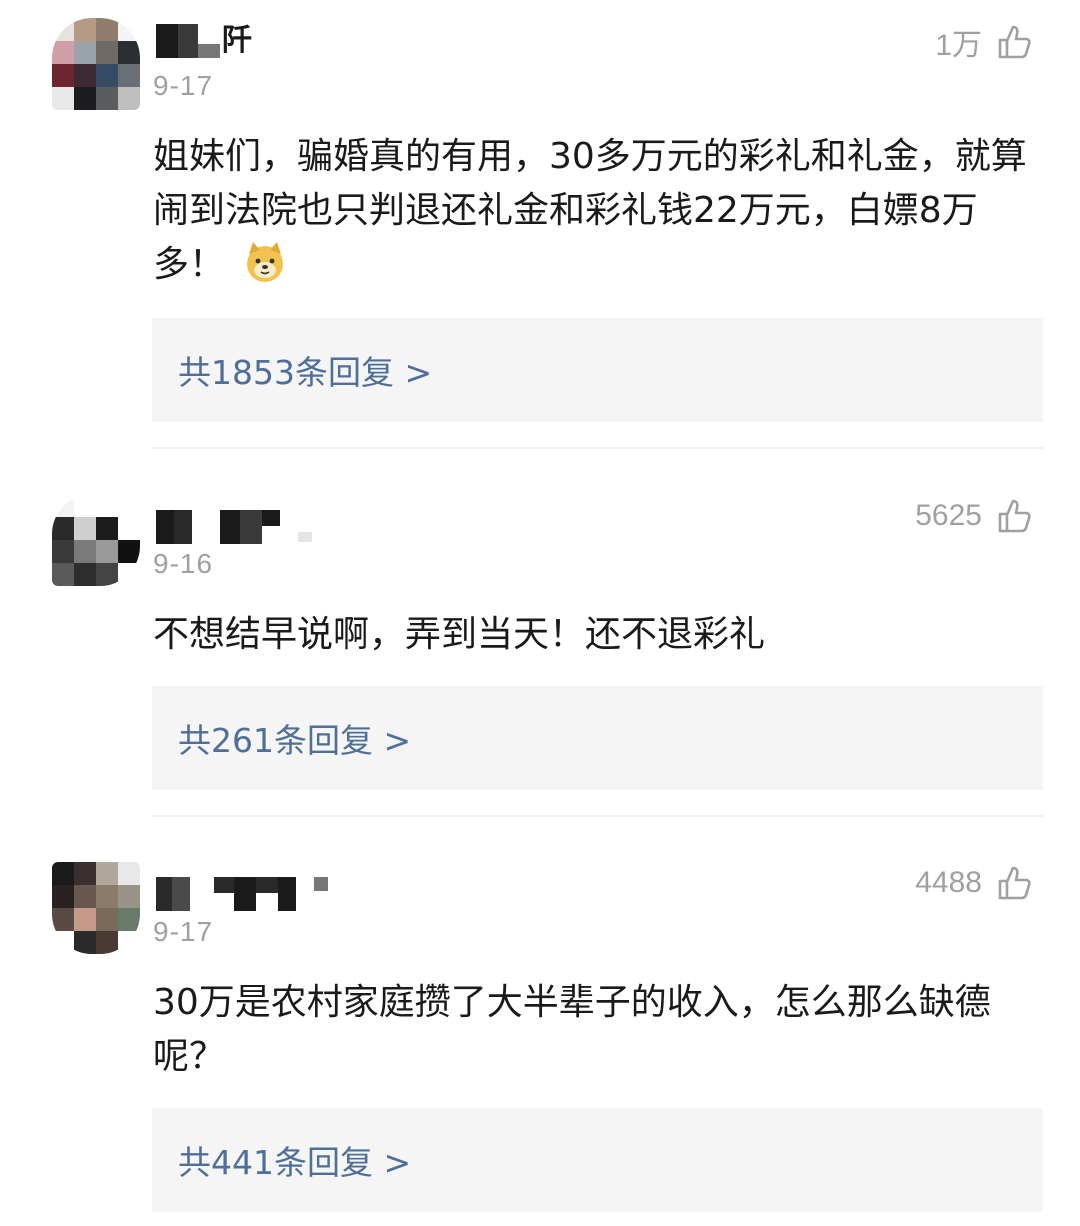 The image size is (1080, 1226). I want to click on username: 阡, so click(204, 42).